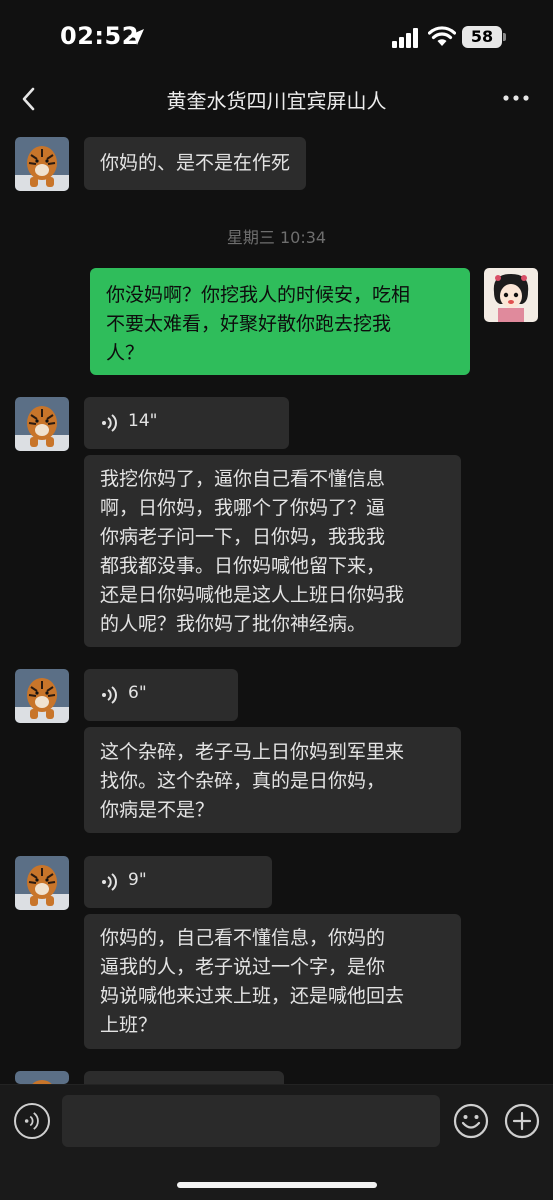 Image resolution: width=553 pixels, height=1200 pixels. Describe the element at coordinates (186, 423) in the screenshot. I see `voice-message-bubble: 14"` at that location.